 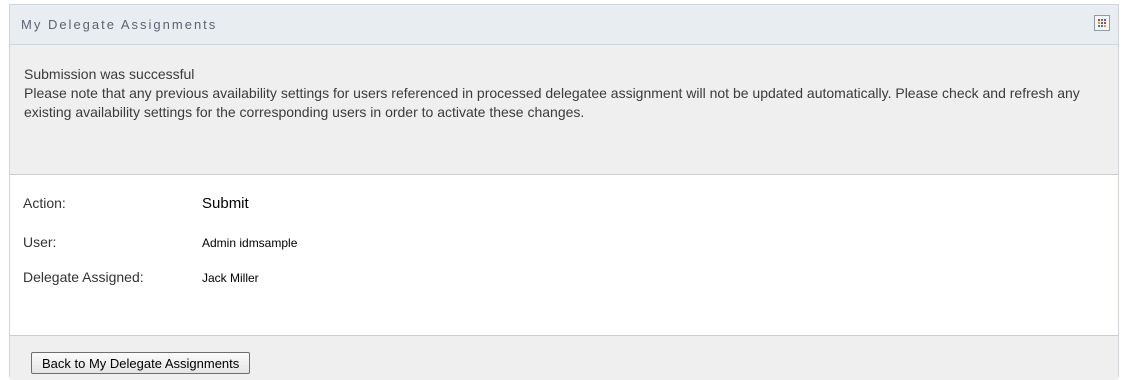 I want to click on panel-title: My Delegate Assignments, so click(x=119, y=24).